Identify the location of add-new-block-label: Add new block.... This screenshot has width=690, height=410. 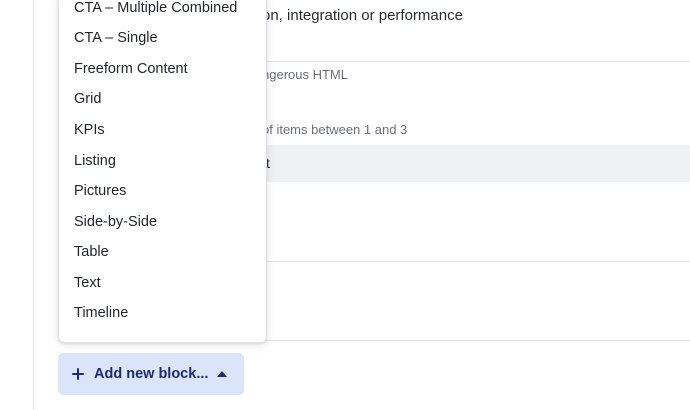
(151, 374).